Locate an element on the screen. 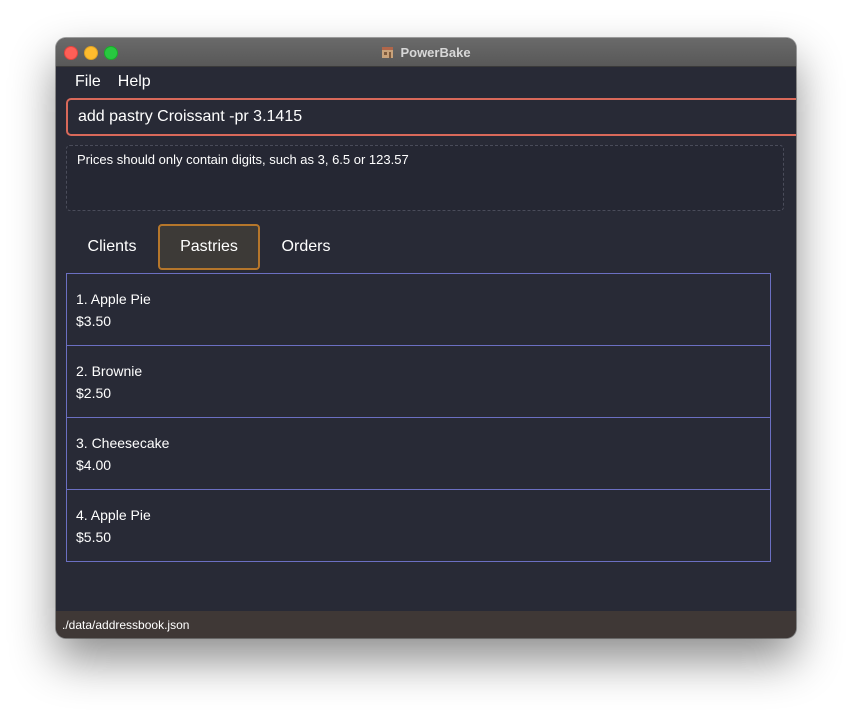  data-file-path: ./data/addressbook.json is located at coordinates (126, 624).